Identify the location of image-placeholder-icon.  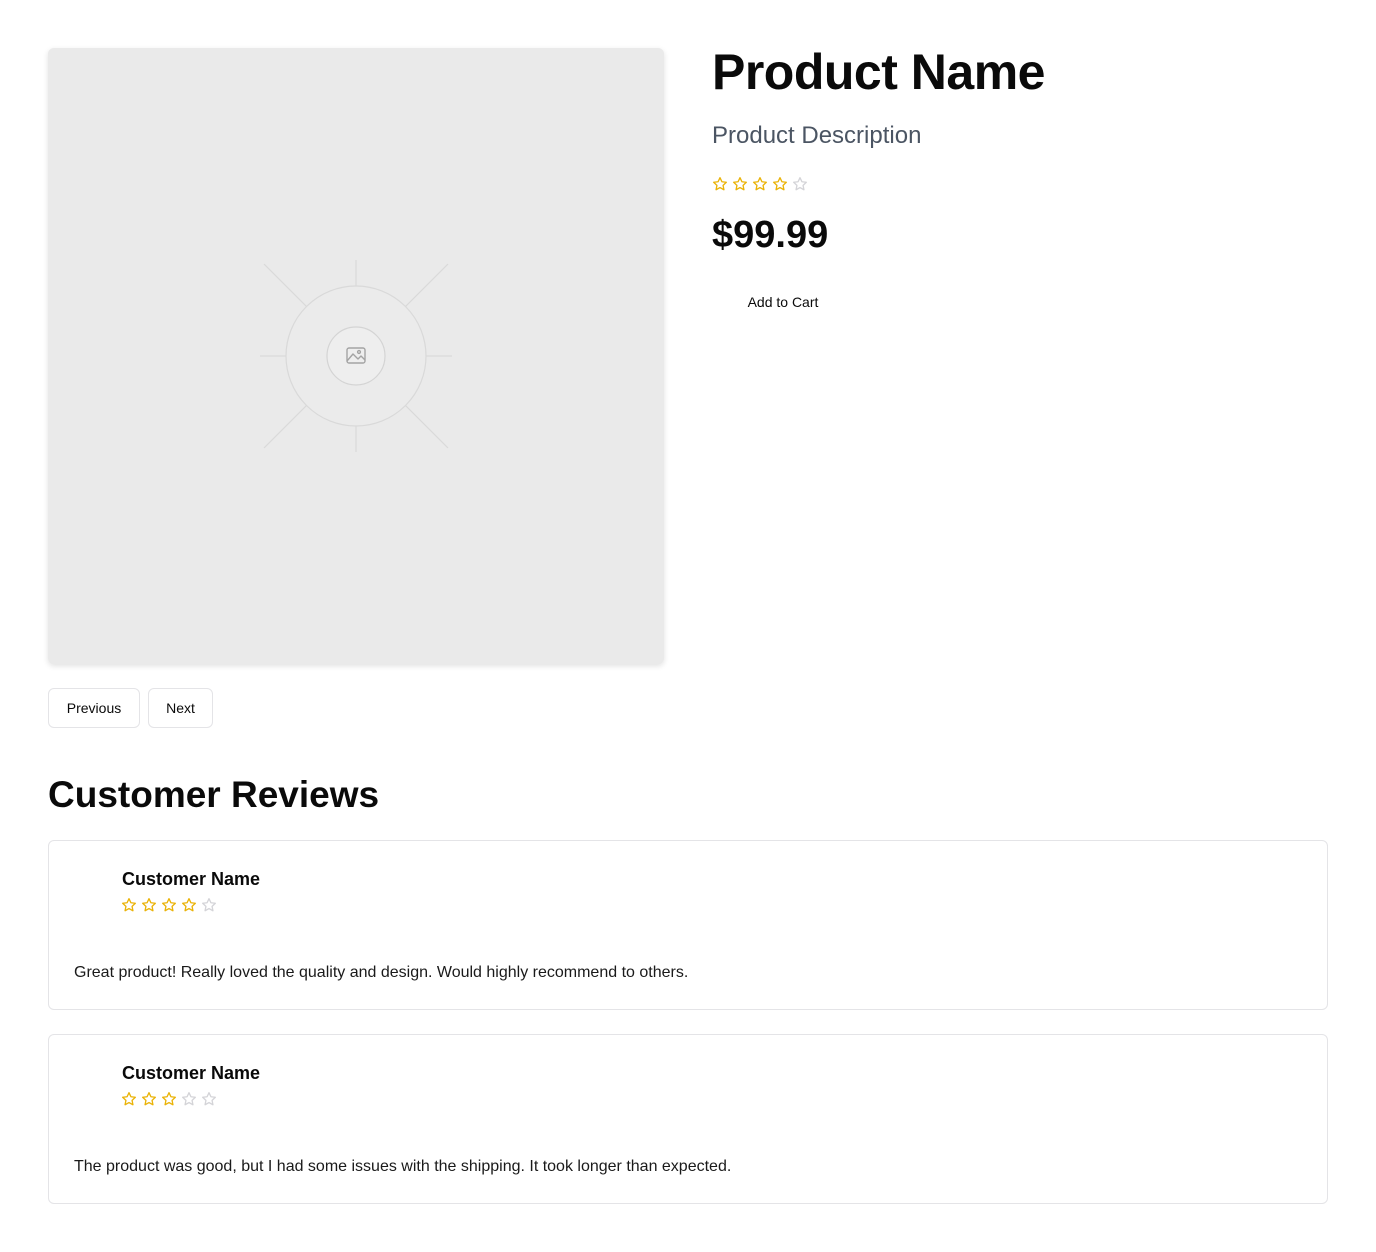
(356, 356).